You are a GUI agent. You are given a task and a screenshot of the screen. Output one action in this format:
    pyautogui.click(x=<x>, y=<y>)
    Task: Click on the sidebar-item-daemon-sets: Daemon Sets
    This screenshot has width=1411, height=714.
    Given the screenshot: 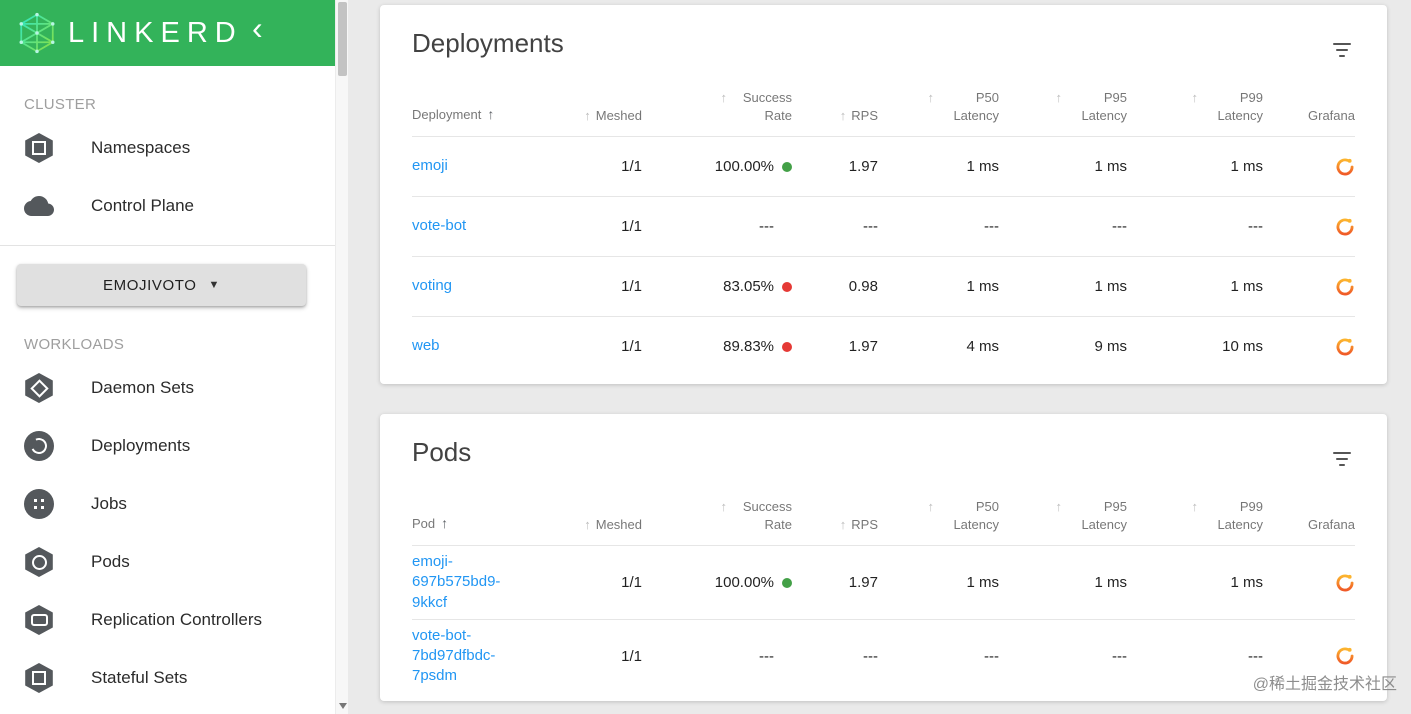 What is the action you would take?
    pyautogui.click(x=167, y=388)
    